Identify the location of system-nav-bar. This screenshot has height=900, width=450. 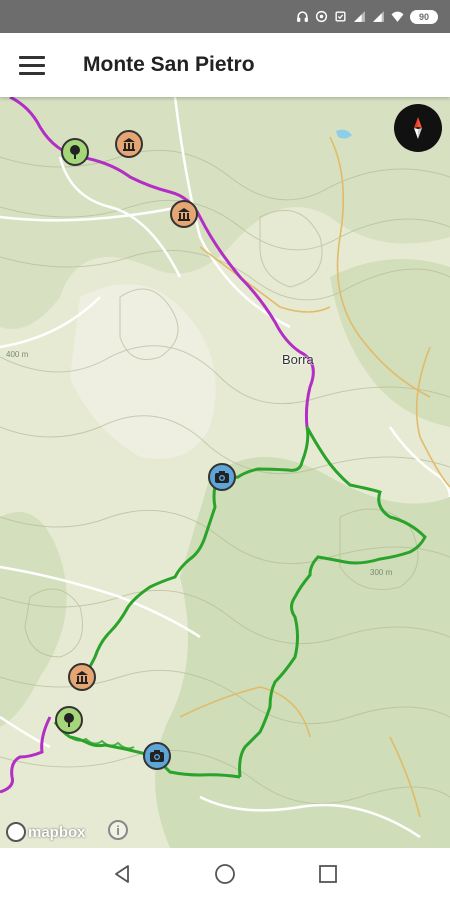
(225, 874).